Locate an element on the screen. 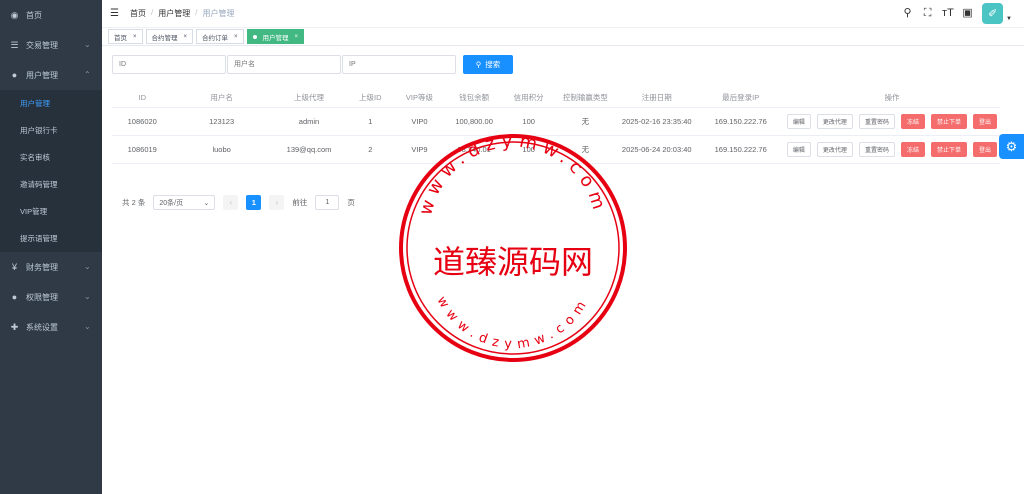  plus-icon: ✚ is located at coordinates (14, 326).